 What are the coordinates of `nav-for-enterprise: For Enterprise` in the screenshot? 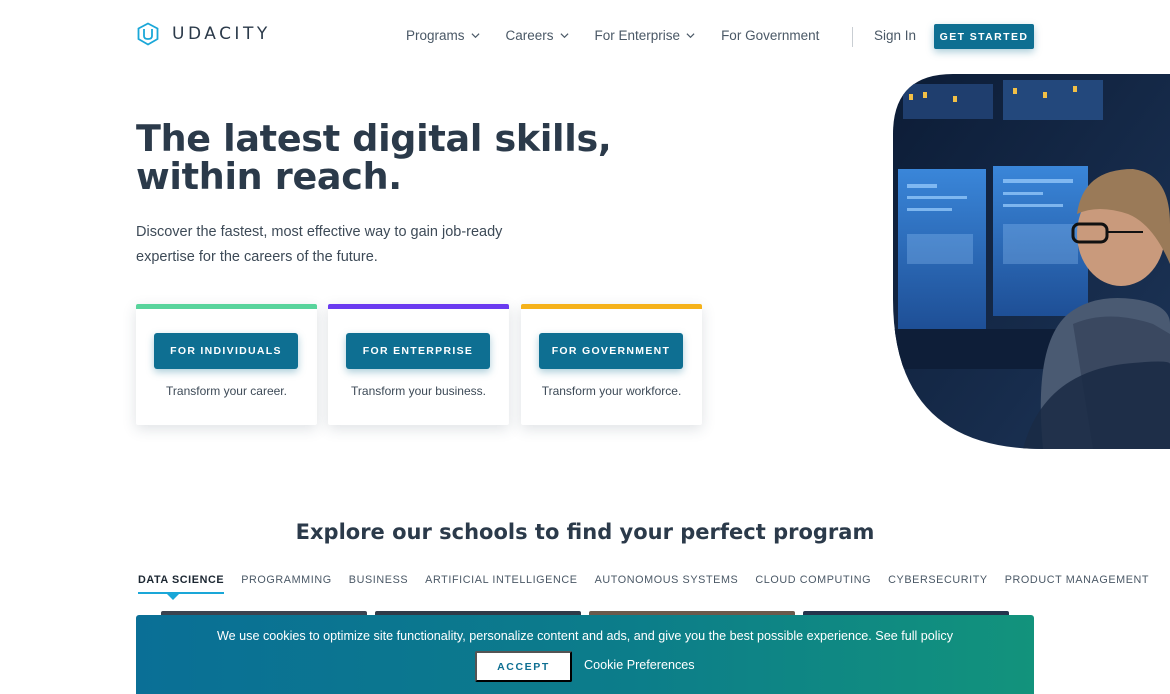 It's located at (645, 35).